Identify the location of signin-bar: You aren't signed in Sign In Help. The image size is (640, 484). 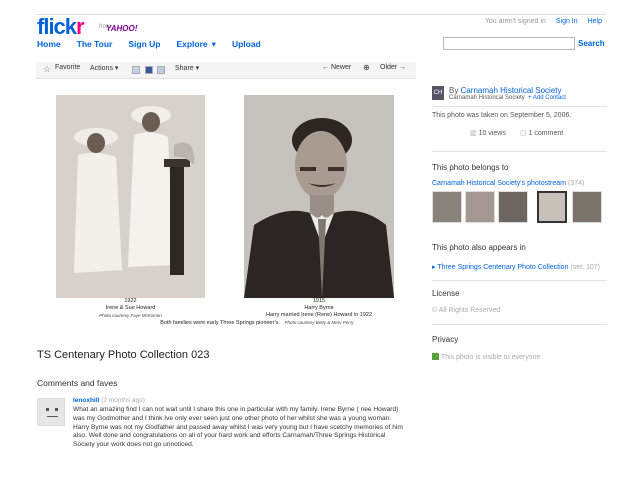
(543, 21).